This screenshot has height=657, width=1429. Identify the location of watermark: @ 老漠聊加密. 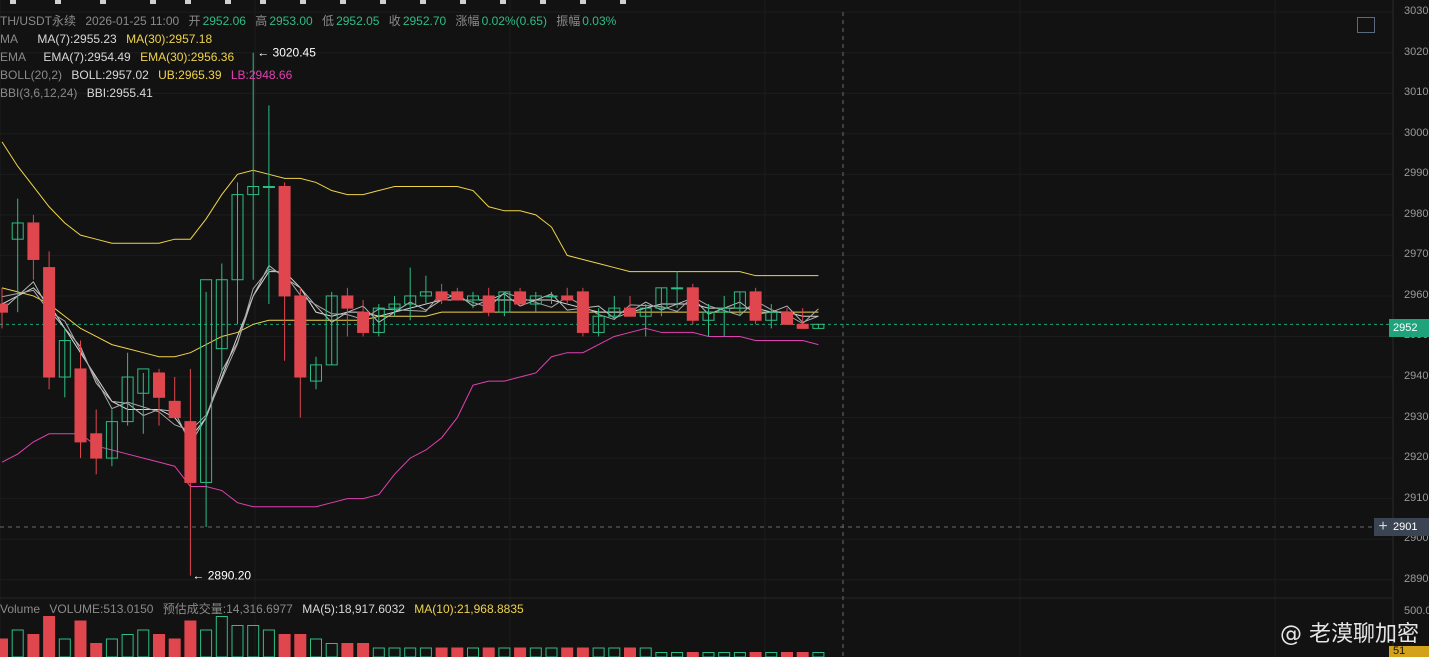
(1349, 634).